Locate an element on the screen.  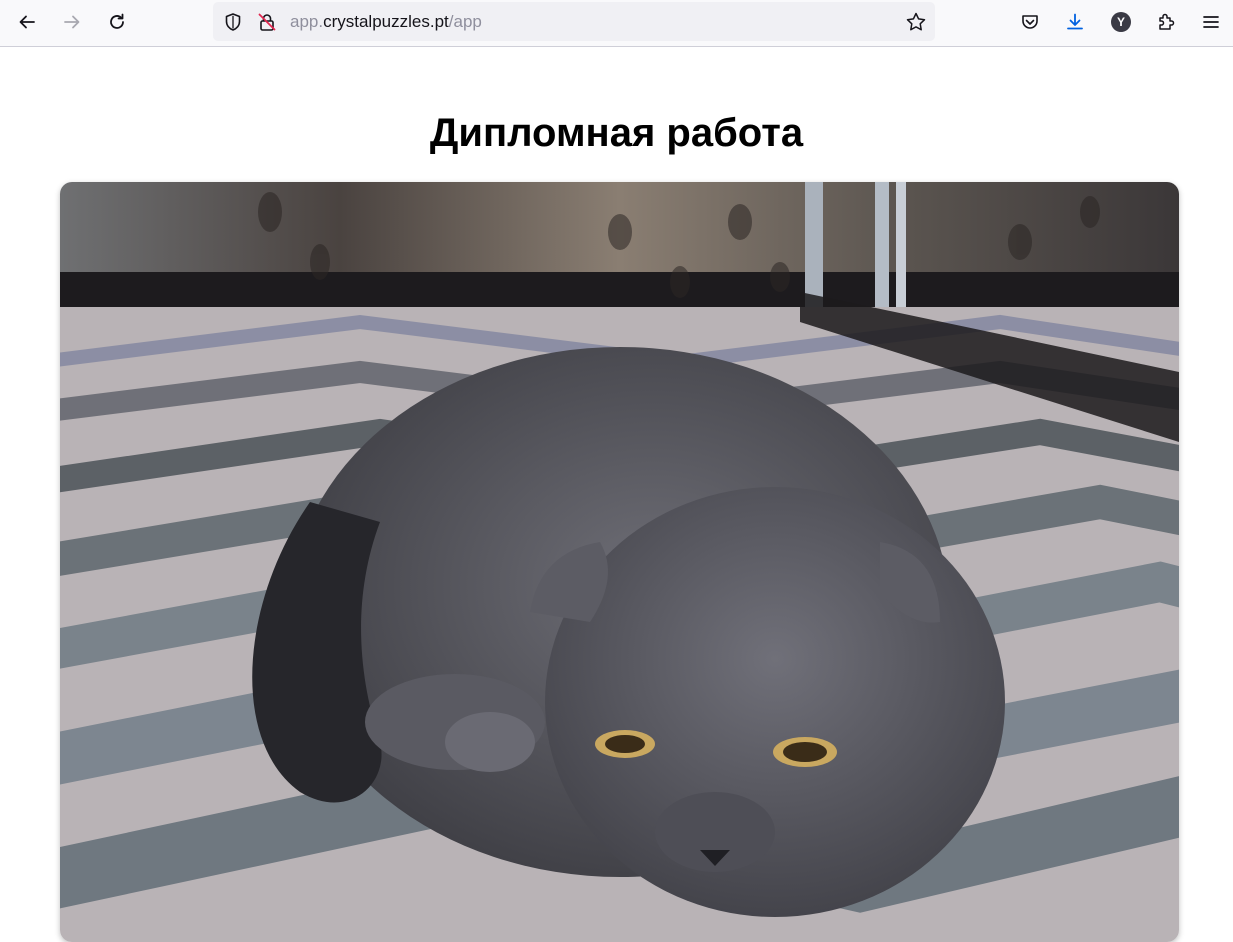
forward-button is located at coordinates (72, 22).